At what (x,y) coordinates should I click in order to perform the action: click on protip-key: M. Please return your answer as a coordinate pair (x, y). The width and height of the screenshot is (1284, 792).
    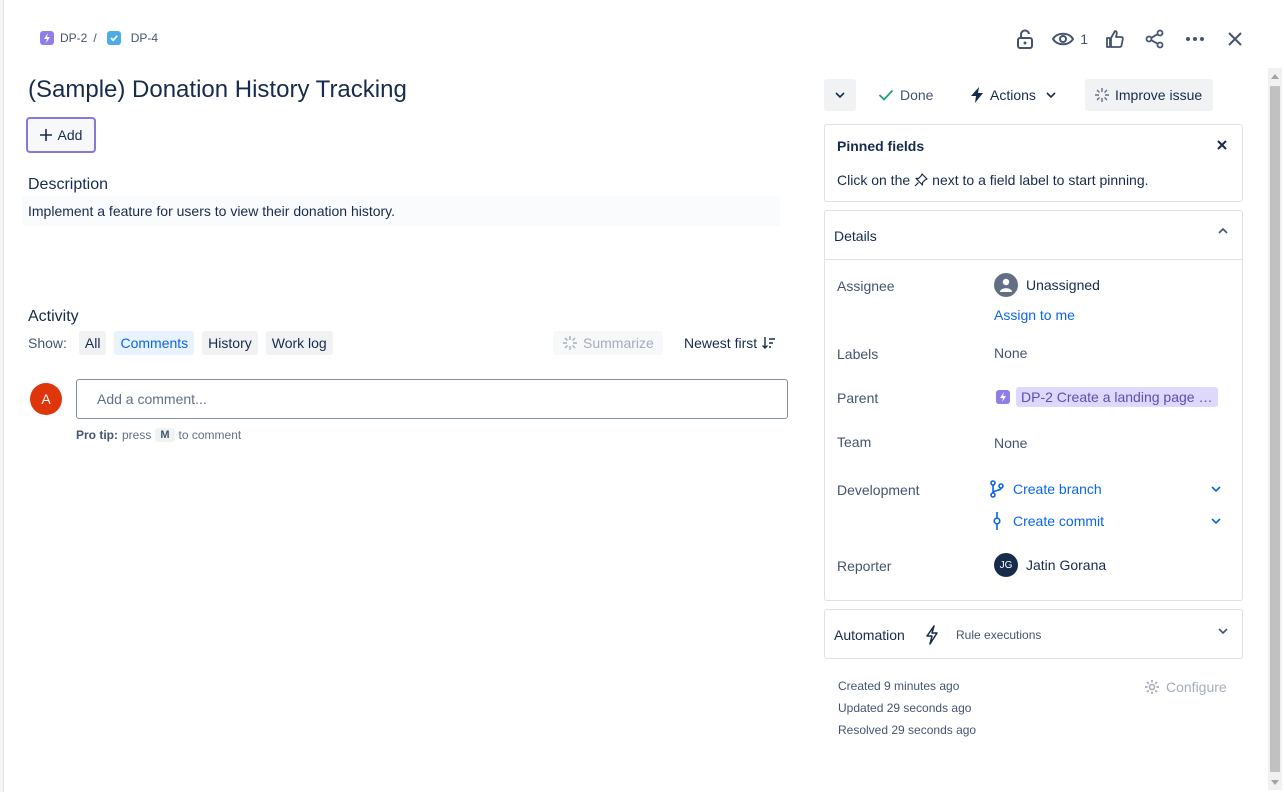
    Looking at the image, I should click on (165, 435).